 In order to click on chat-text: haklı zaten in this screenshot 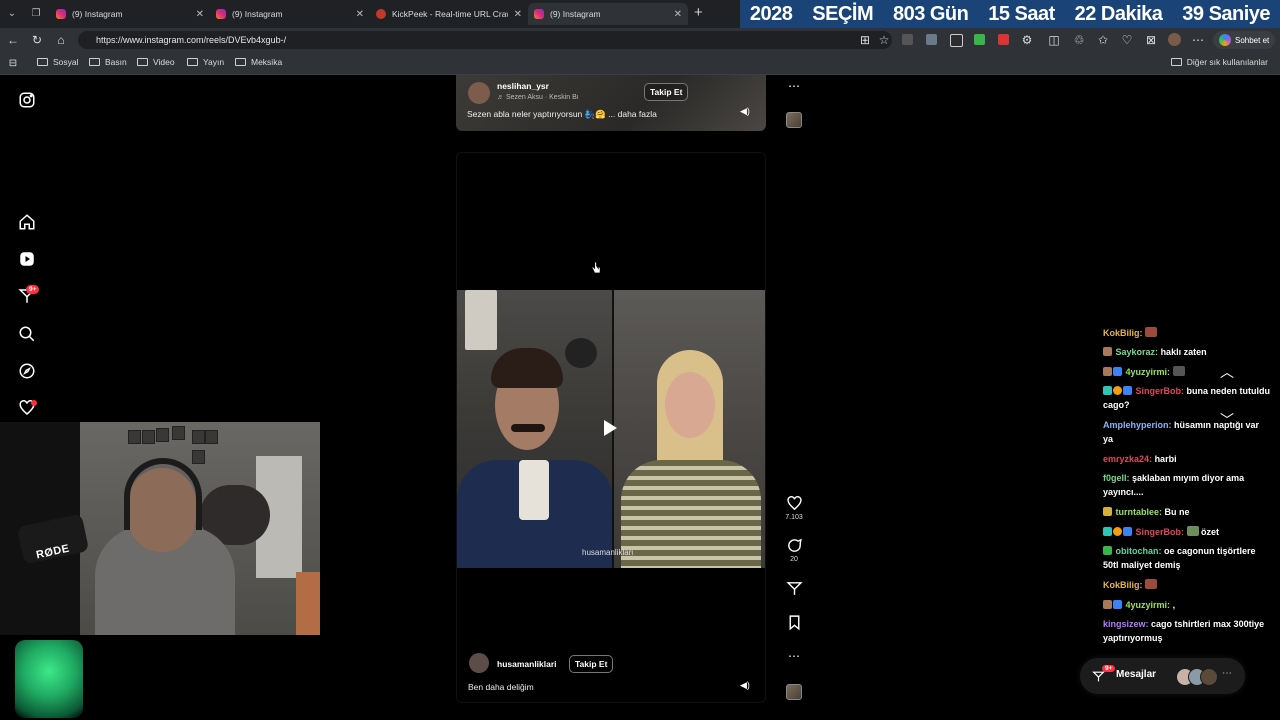, I will do `click(1183, 352)`.